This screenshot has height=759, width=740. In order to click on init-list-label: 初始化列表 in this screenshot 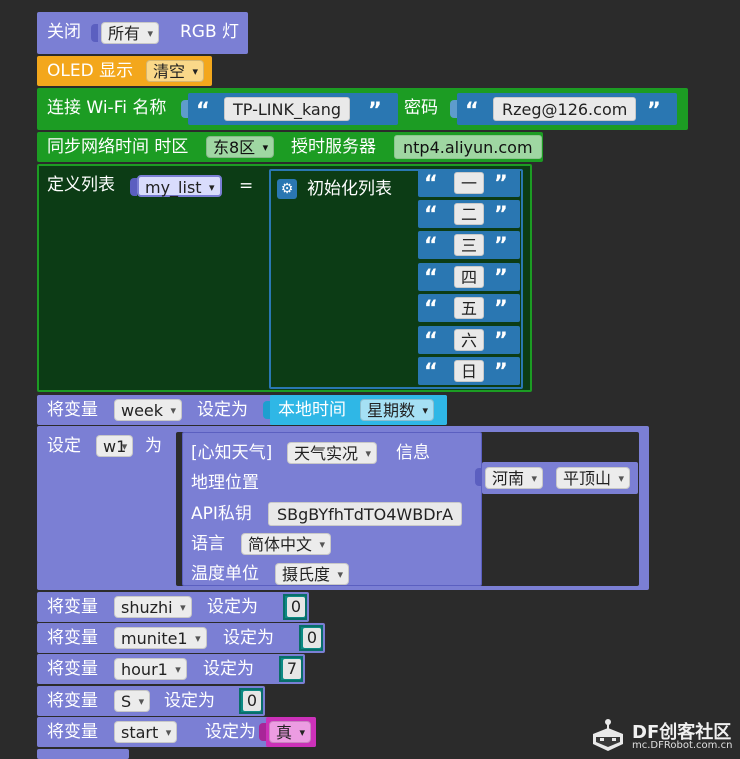, I will do `click(349, 189)`.